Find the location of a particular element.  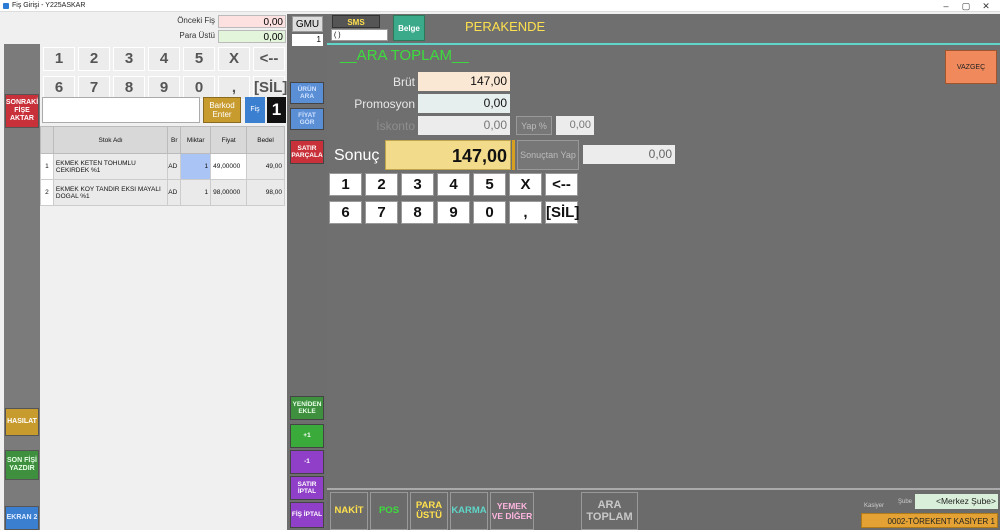

promosyon-label: Promosyon is located at coordinates (384, 104).